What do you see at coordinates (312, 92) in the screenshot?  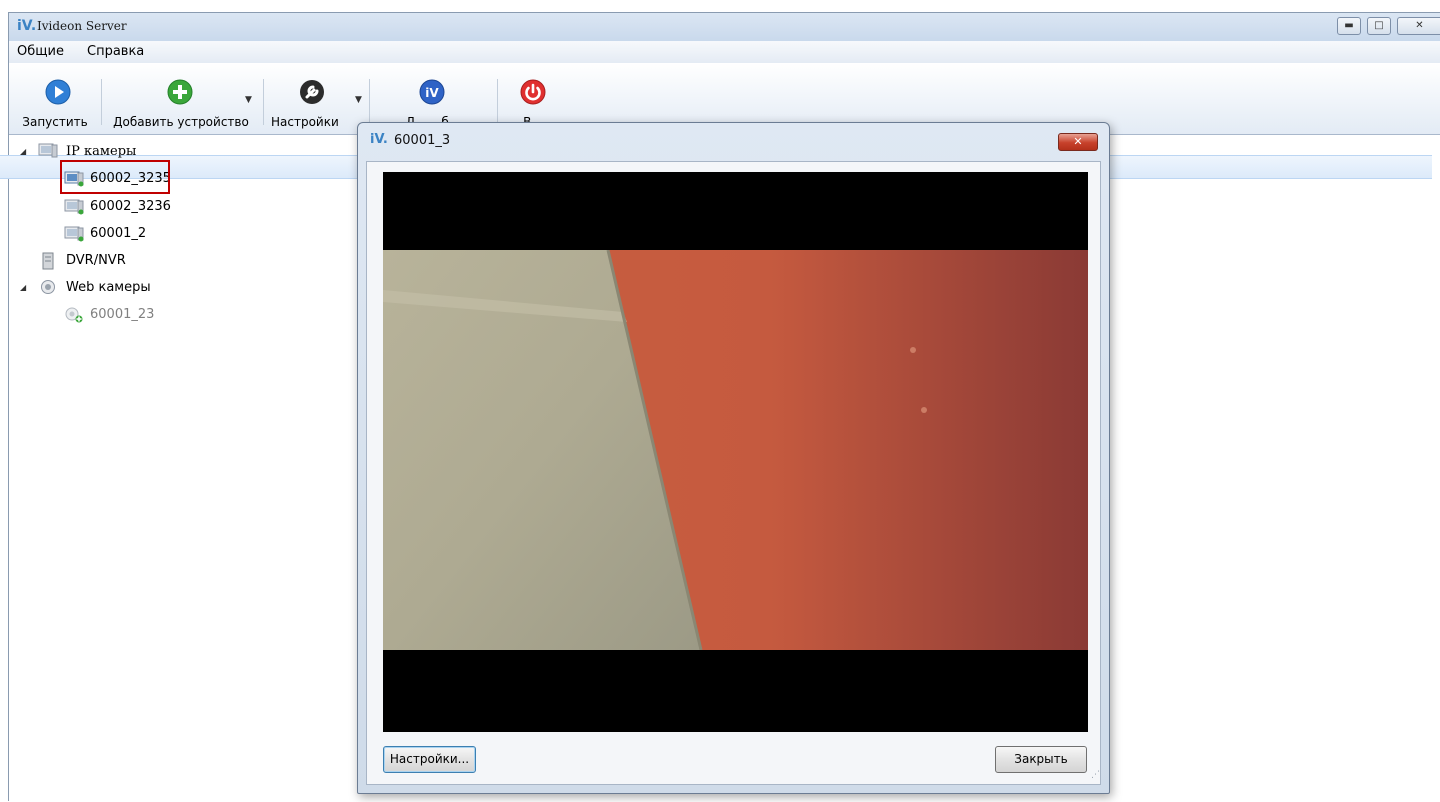 I see `wrench-icon` at bounding box center [312, 92].